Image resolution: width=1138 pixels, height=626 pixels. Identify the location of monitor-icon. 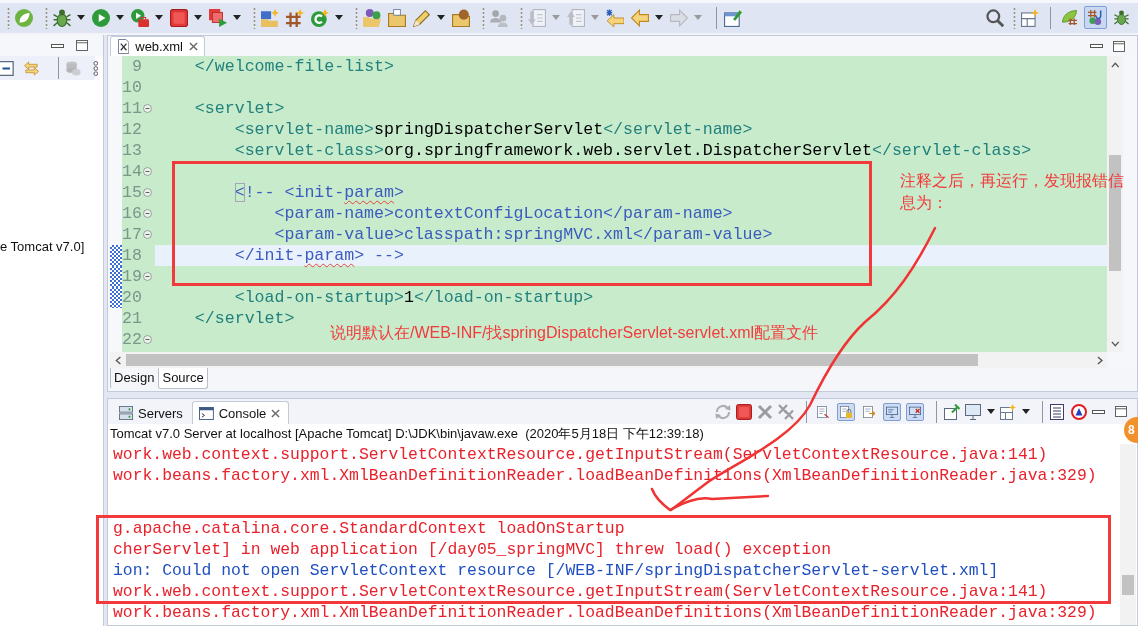
(973, 411).